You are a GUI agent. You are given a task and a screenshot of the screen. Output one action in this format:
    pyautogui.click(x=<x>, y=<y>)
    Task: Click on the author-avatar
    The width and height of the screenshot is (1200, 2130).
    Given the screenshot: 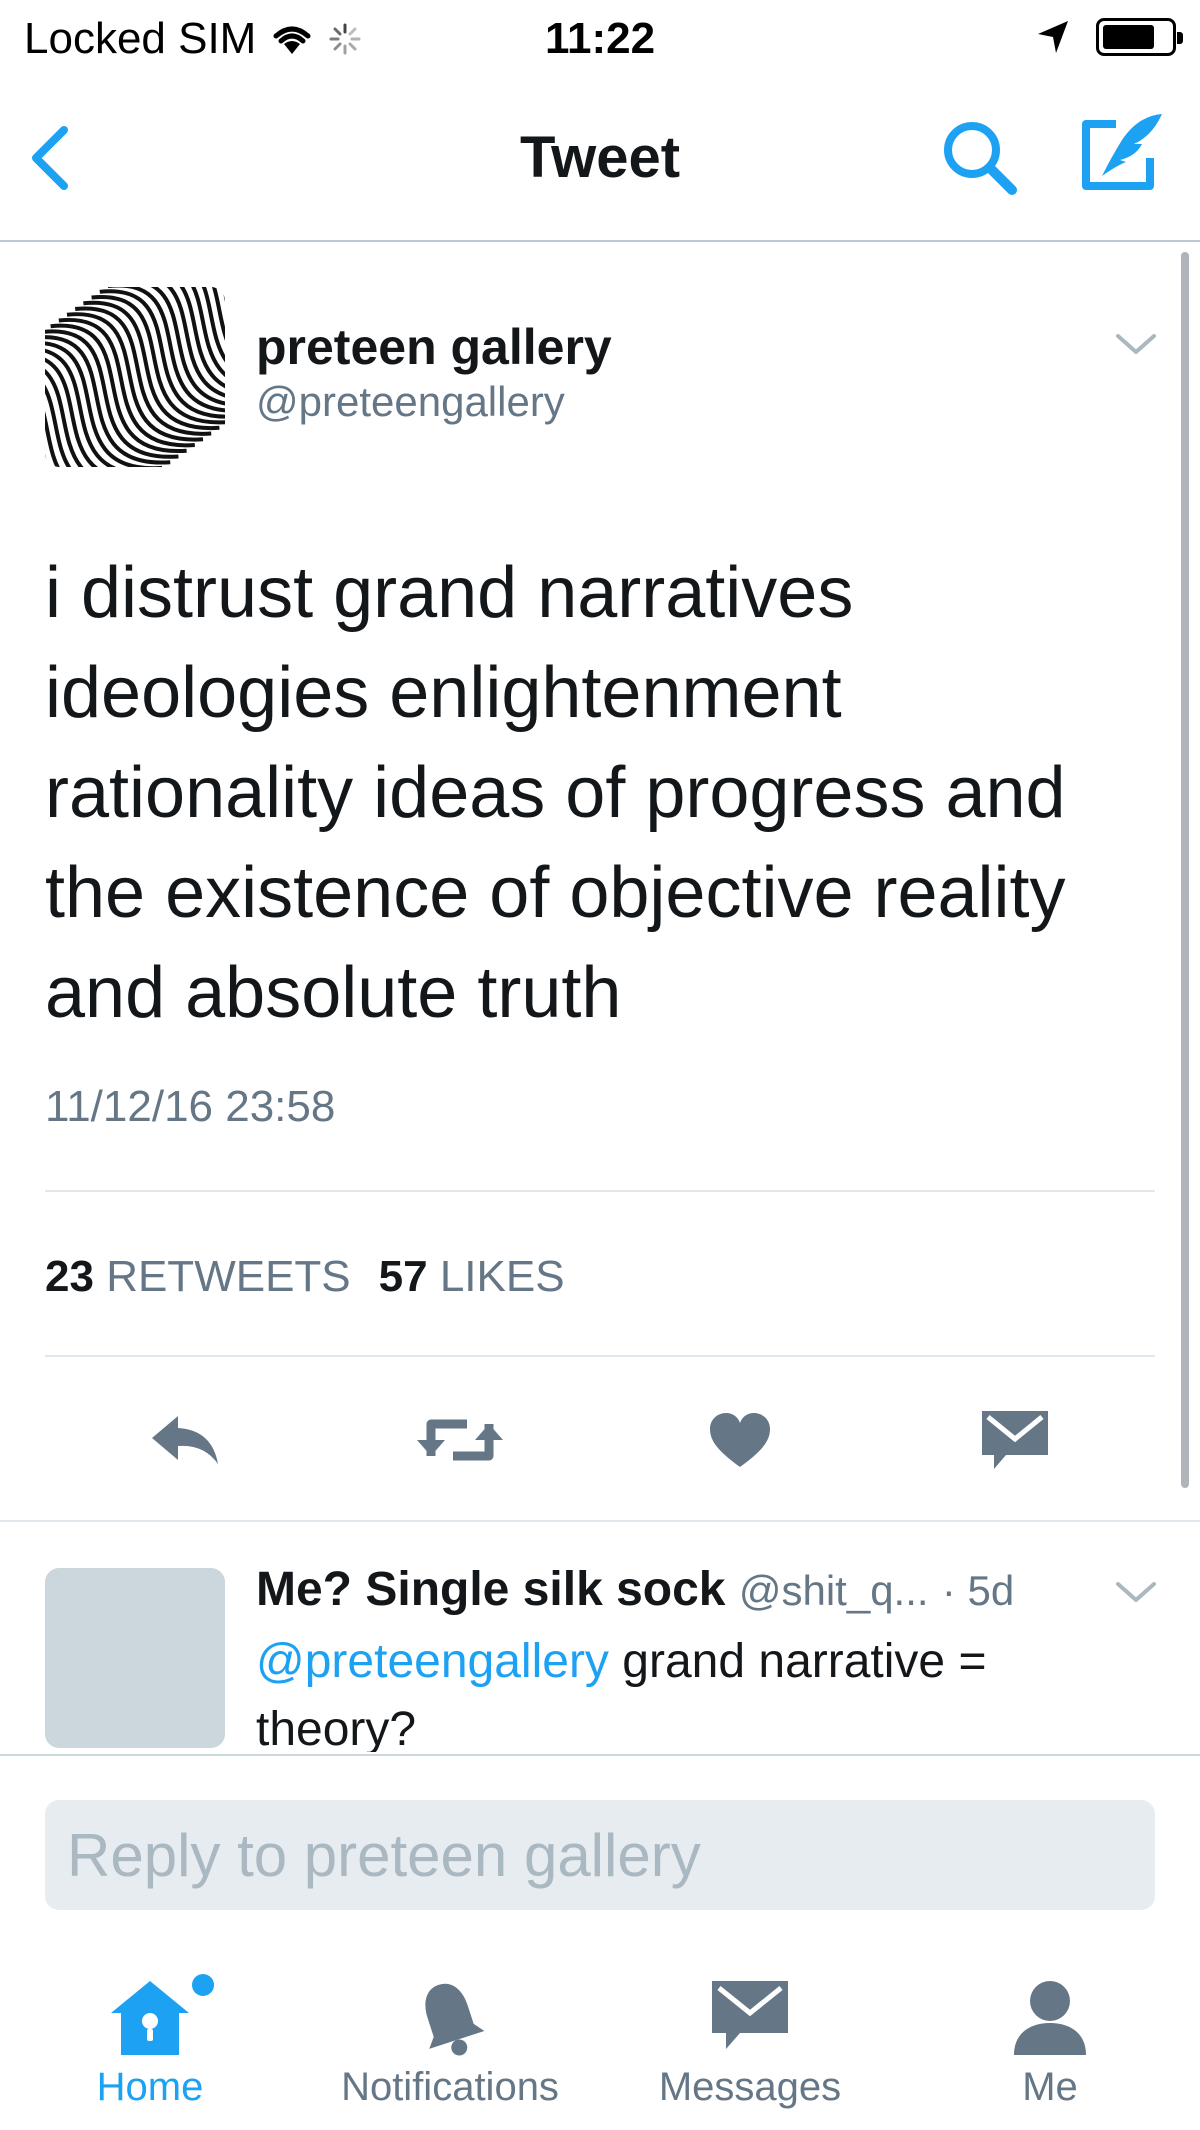 What is the action you would take?
    pyautogui.click(x=135, y=377)
    